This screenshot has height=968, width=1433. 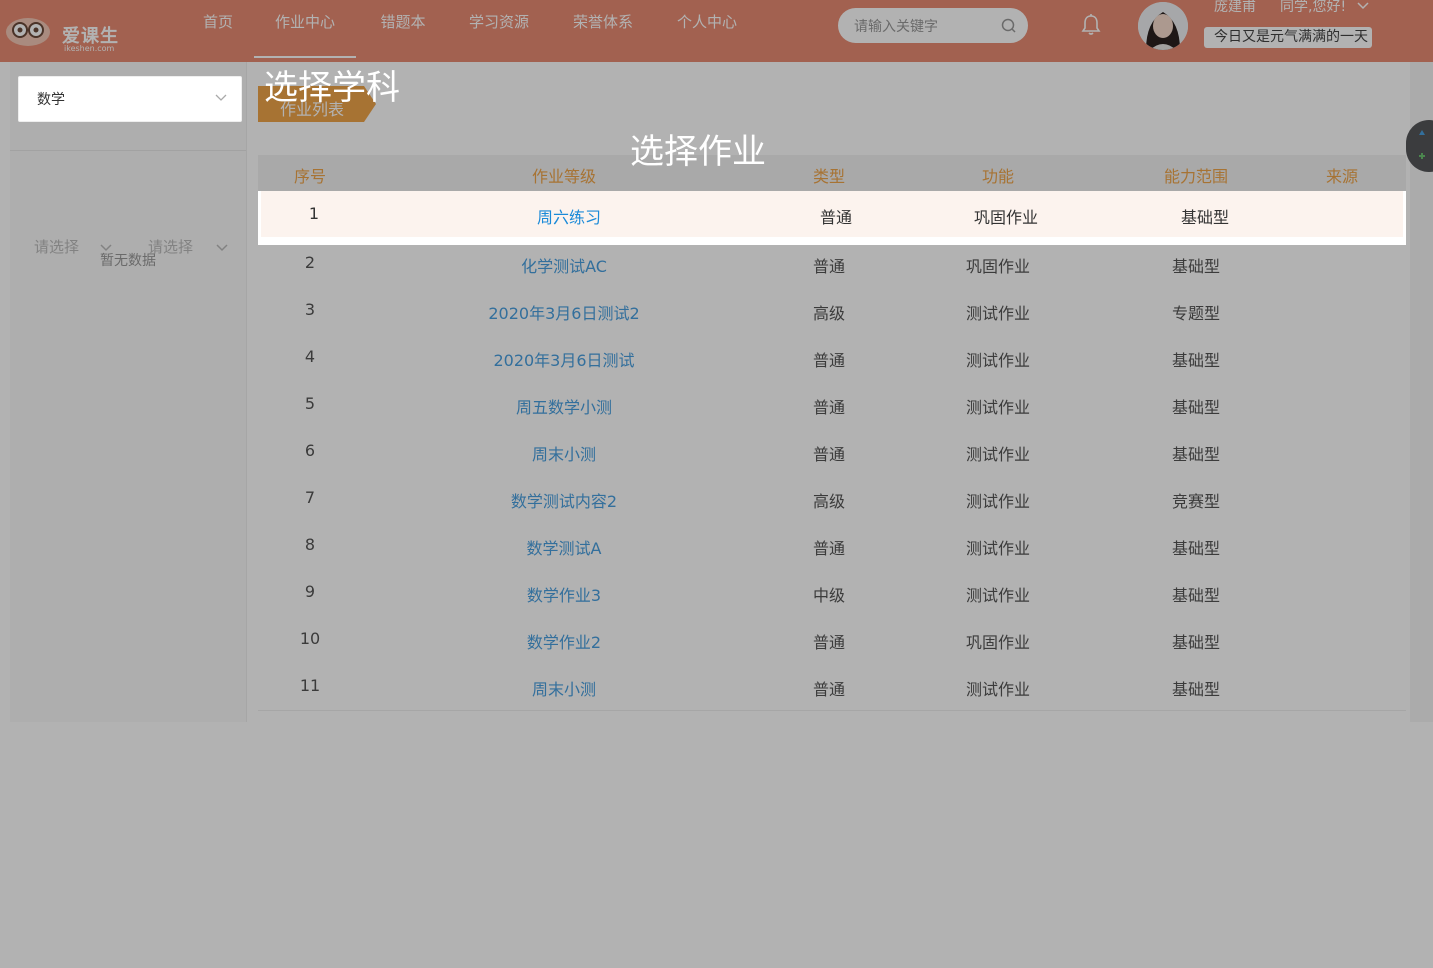 What do you see at coordinates (1342, 176) in the screenshot?
I see `col-source: 来源` at bounding box center [1342, 176].